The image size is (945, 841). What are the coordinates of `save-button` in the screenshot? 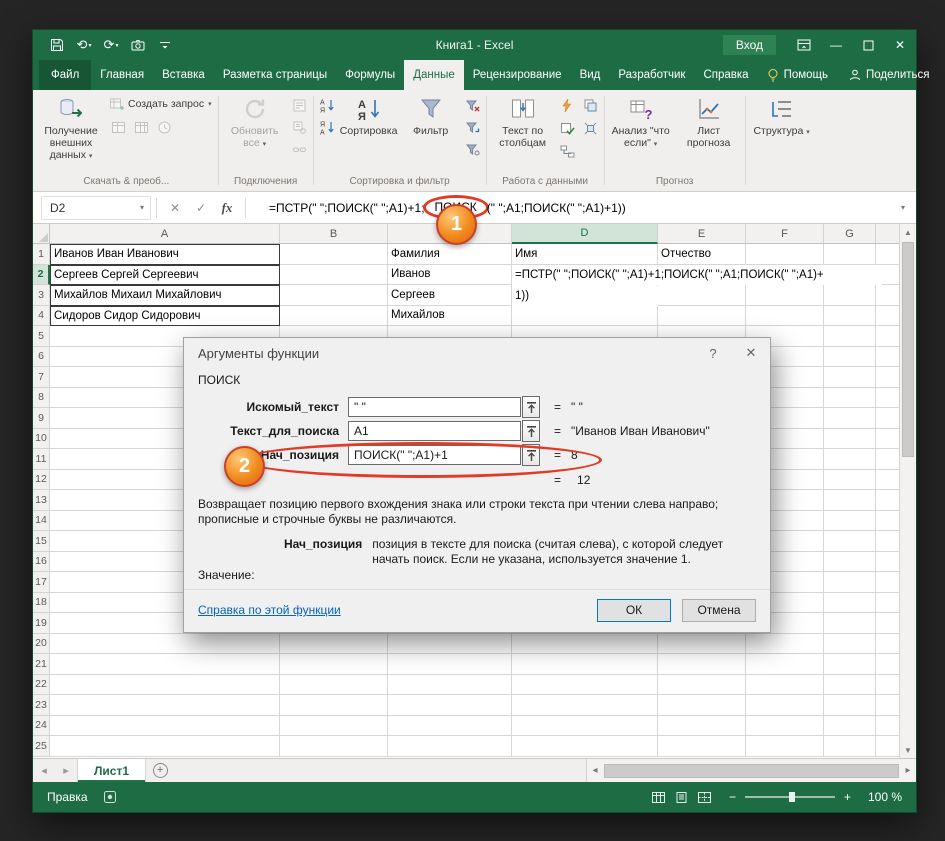 It's located at (57, 45).